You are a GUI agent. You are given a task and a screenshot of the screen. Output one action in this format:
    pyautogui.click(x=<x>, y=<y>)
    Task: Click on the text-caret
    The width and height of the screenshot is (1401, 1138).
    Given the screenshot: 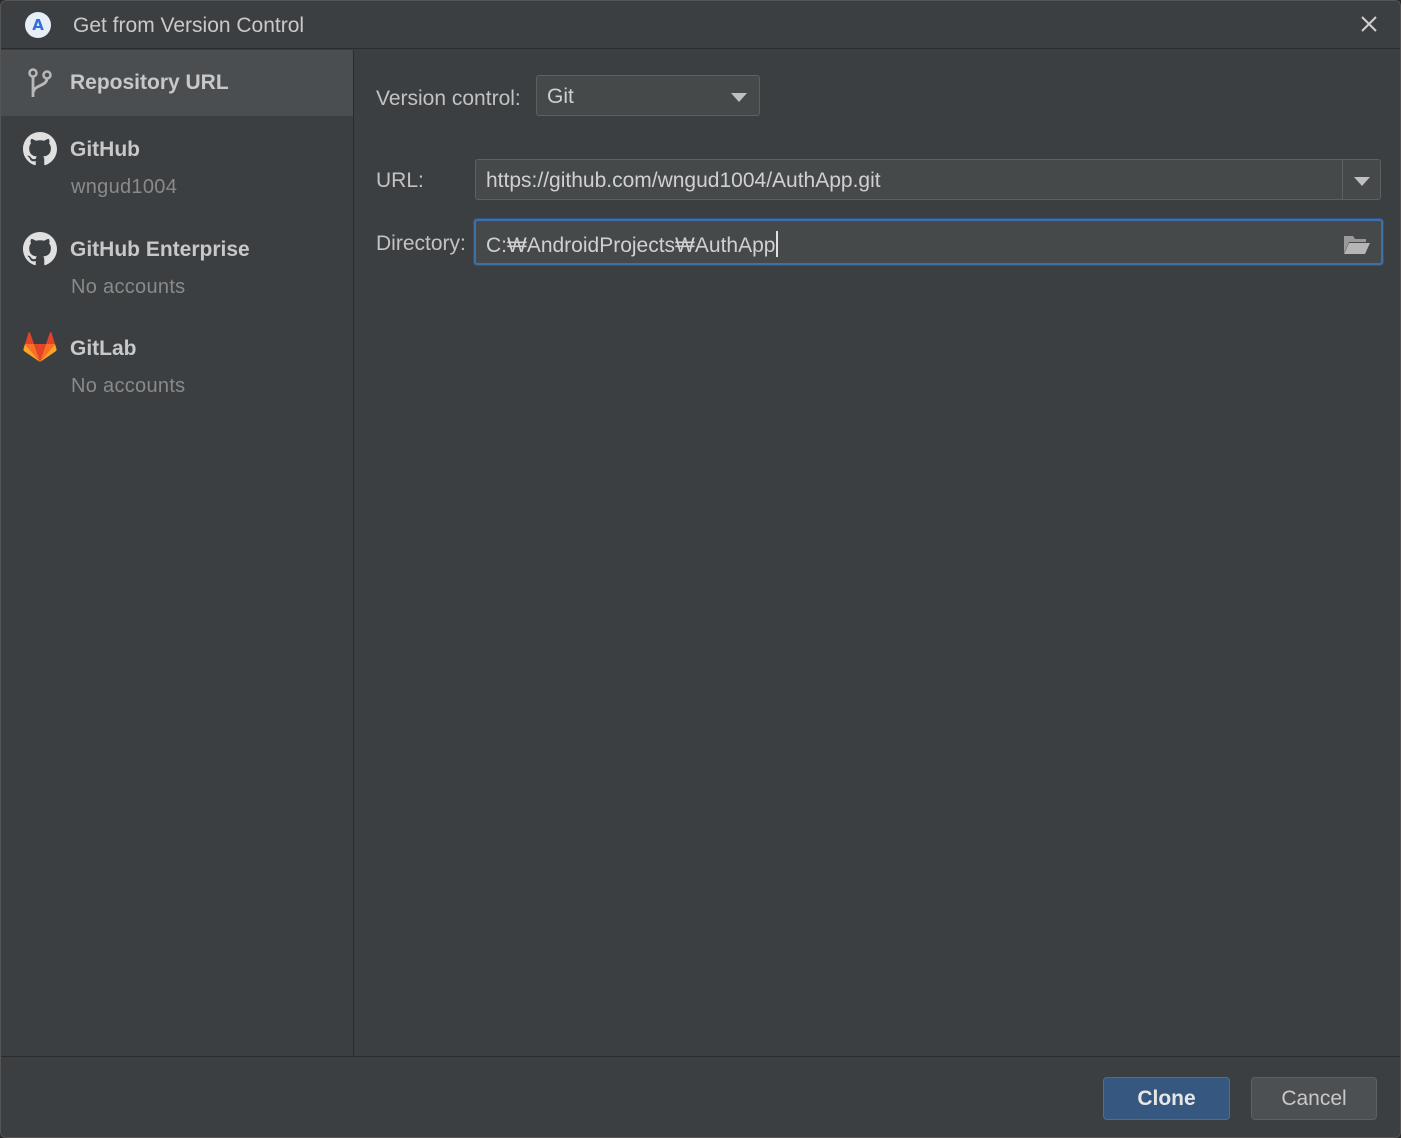 What is the action you would take?
    pyautogui.click(x=777, y=244)
    